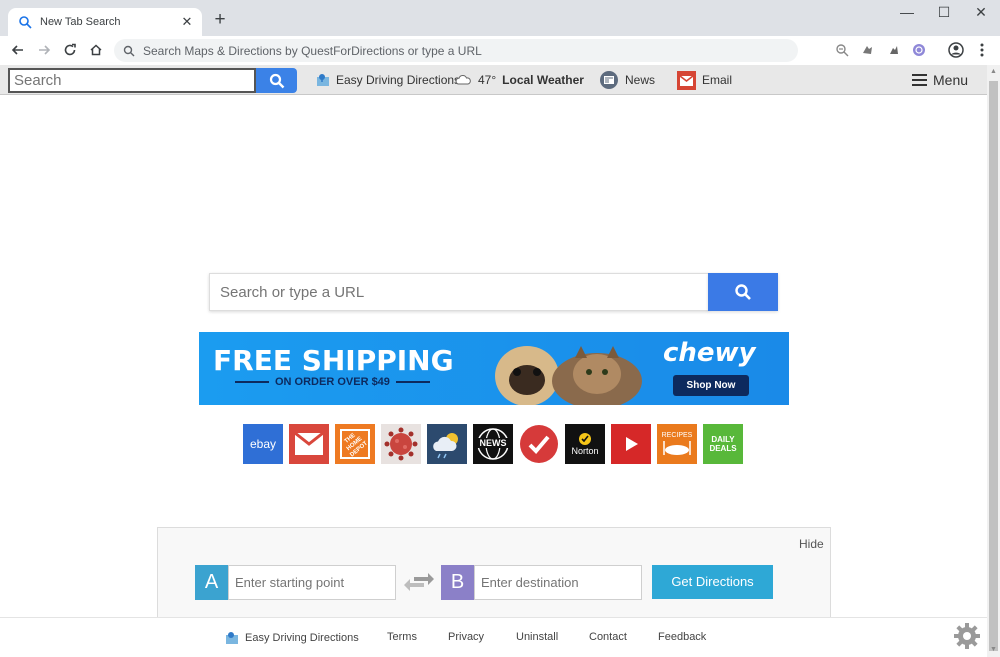 This screenshot has width=1000, height=657. Describe the element at coordinates (333, 360) in the screenshot. I see `banner-headline: FREE SHIPPING` at that location.